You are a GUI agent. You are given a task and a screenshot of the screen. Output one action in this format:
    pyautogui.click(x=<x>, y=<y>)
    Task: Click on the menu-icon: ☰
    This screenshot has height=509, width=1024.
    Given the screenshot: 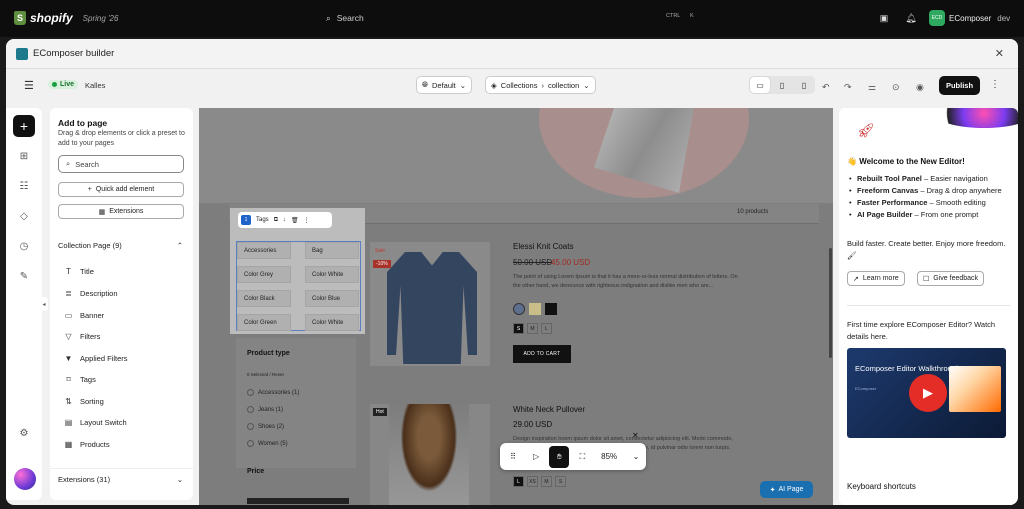 What is the action you would take?
    pyautogui.click(x=29, y=85)
    